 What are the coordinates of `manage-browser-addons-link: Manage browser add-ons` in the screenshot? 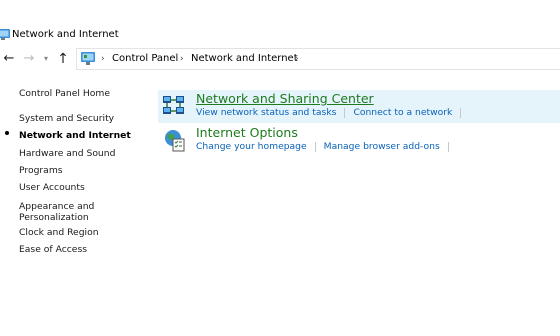 It's located at (382, 146).